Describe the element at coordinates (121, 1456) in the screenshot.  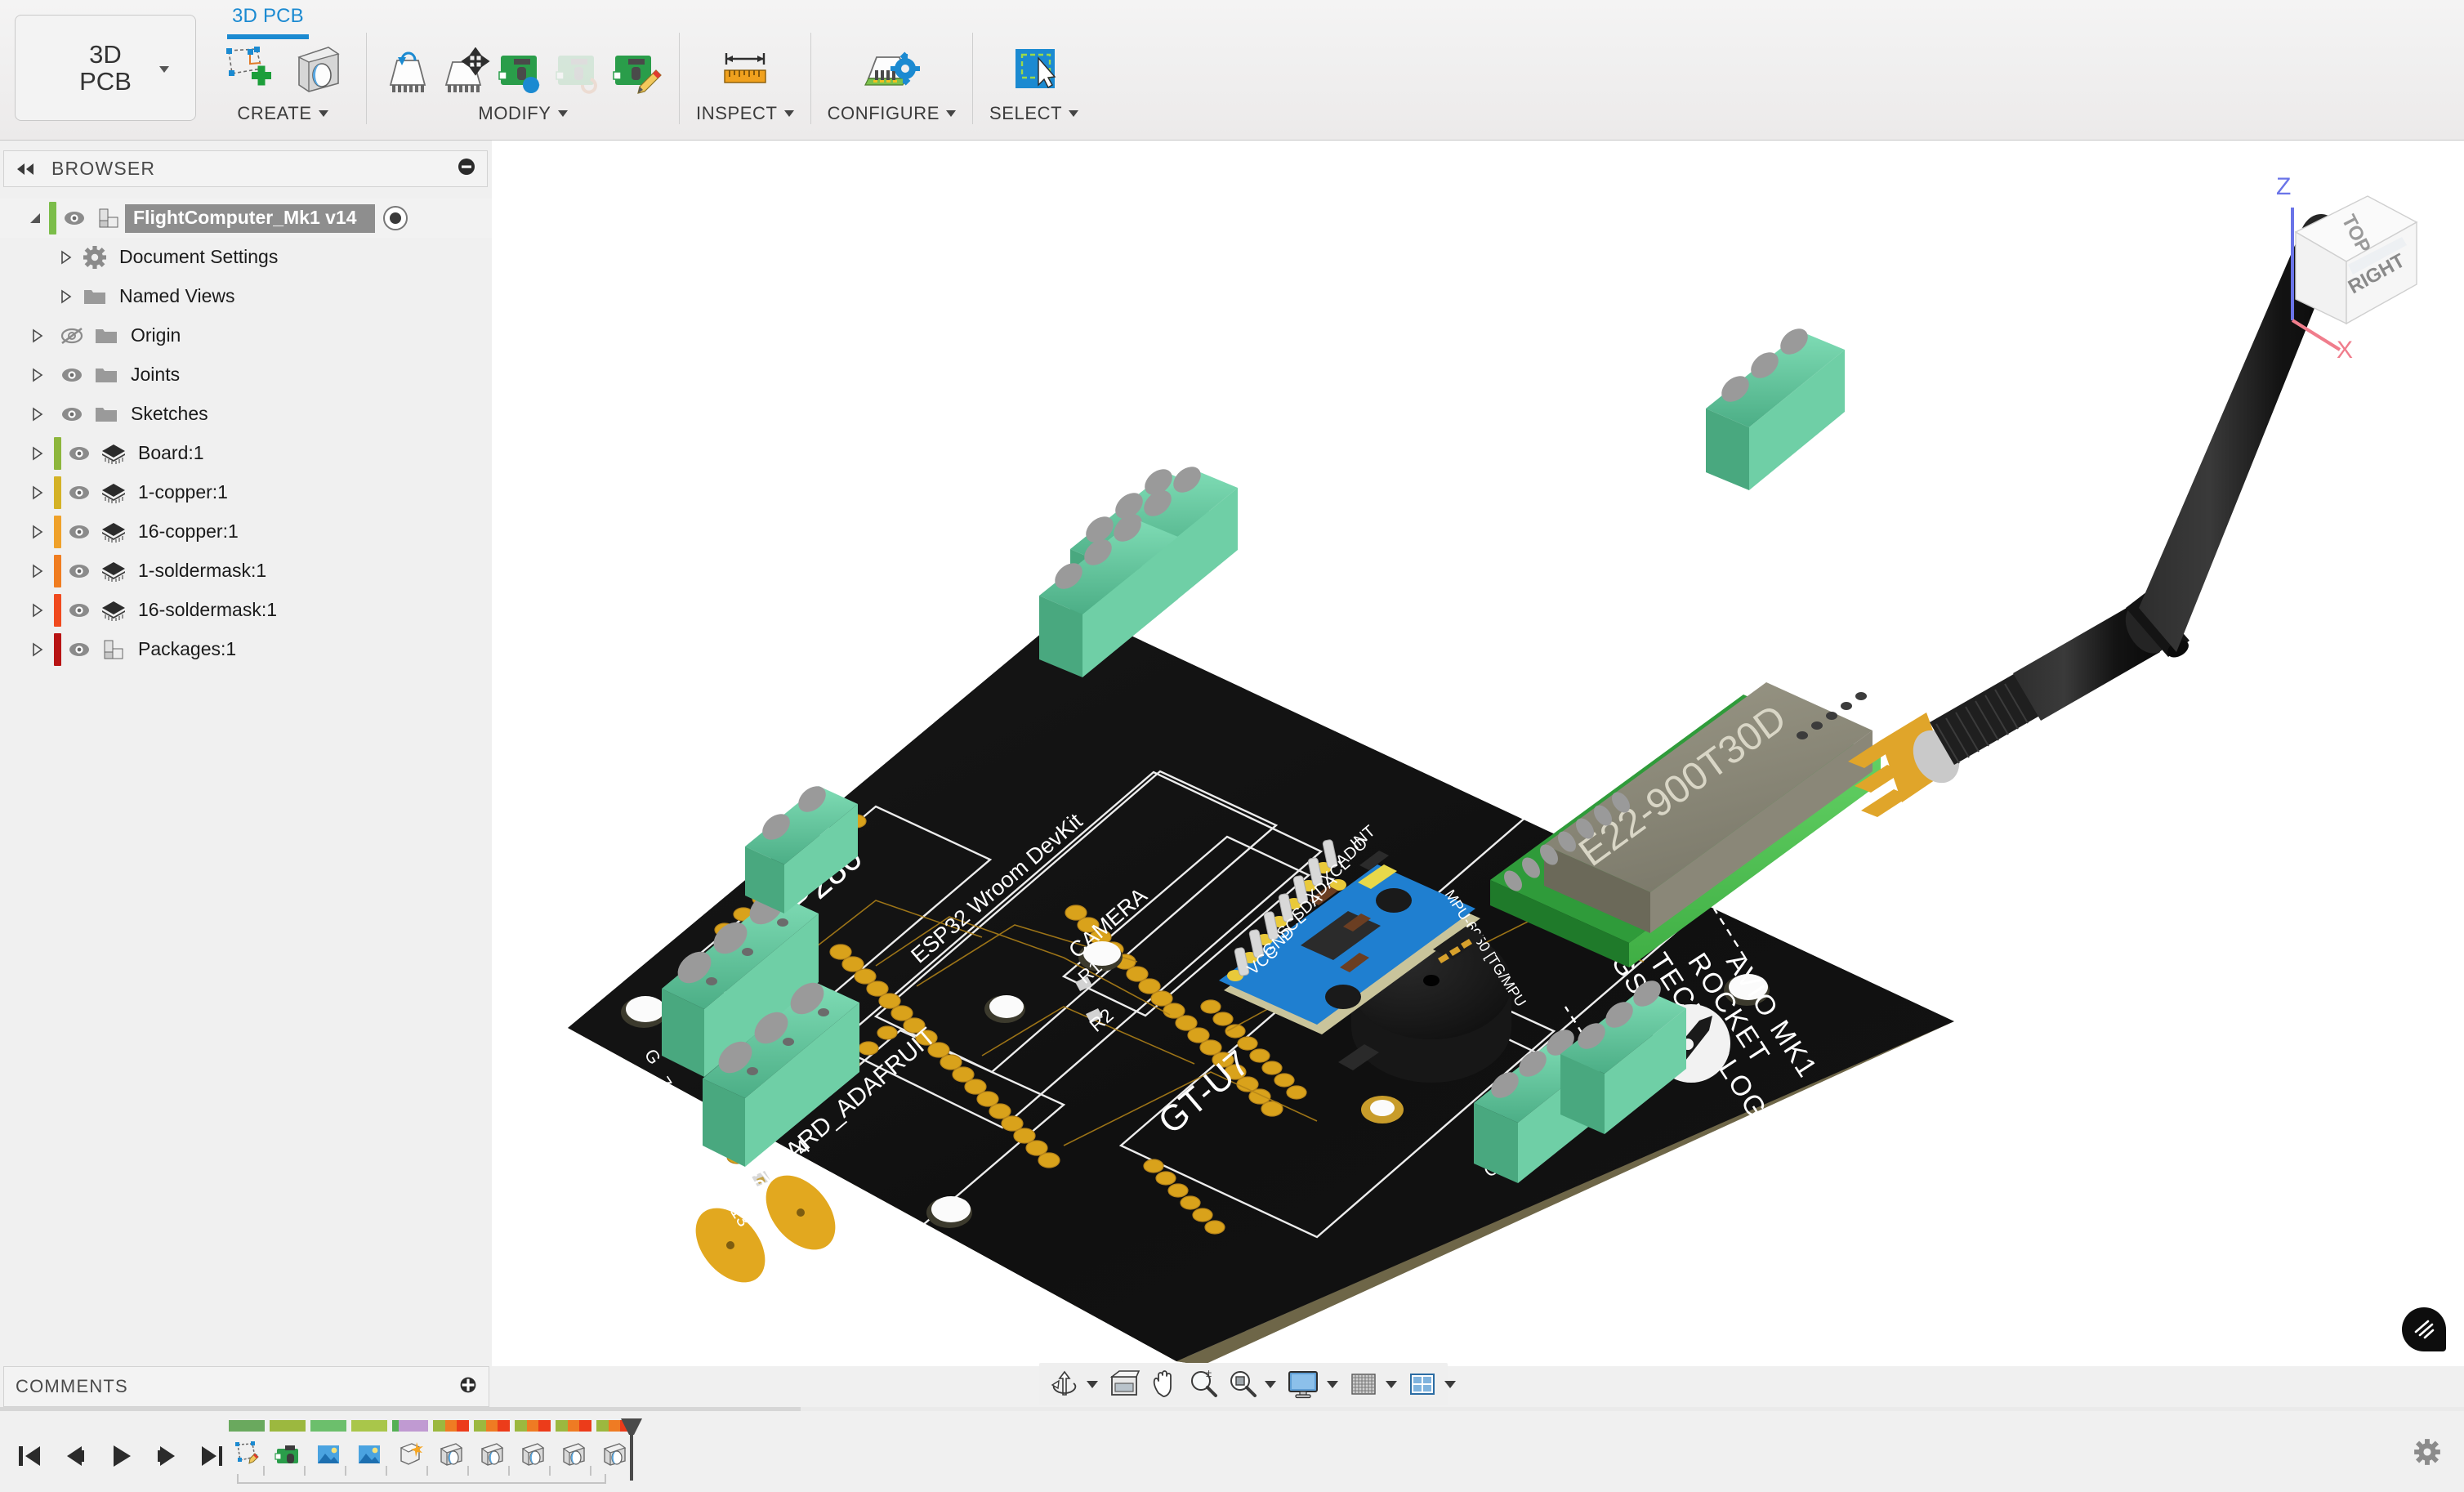
I see `play-icon` at that location.